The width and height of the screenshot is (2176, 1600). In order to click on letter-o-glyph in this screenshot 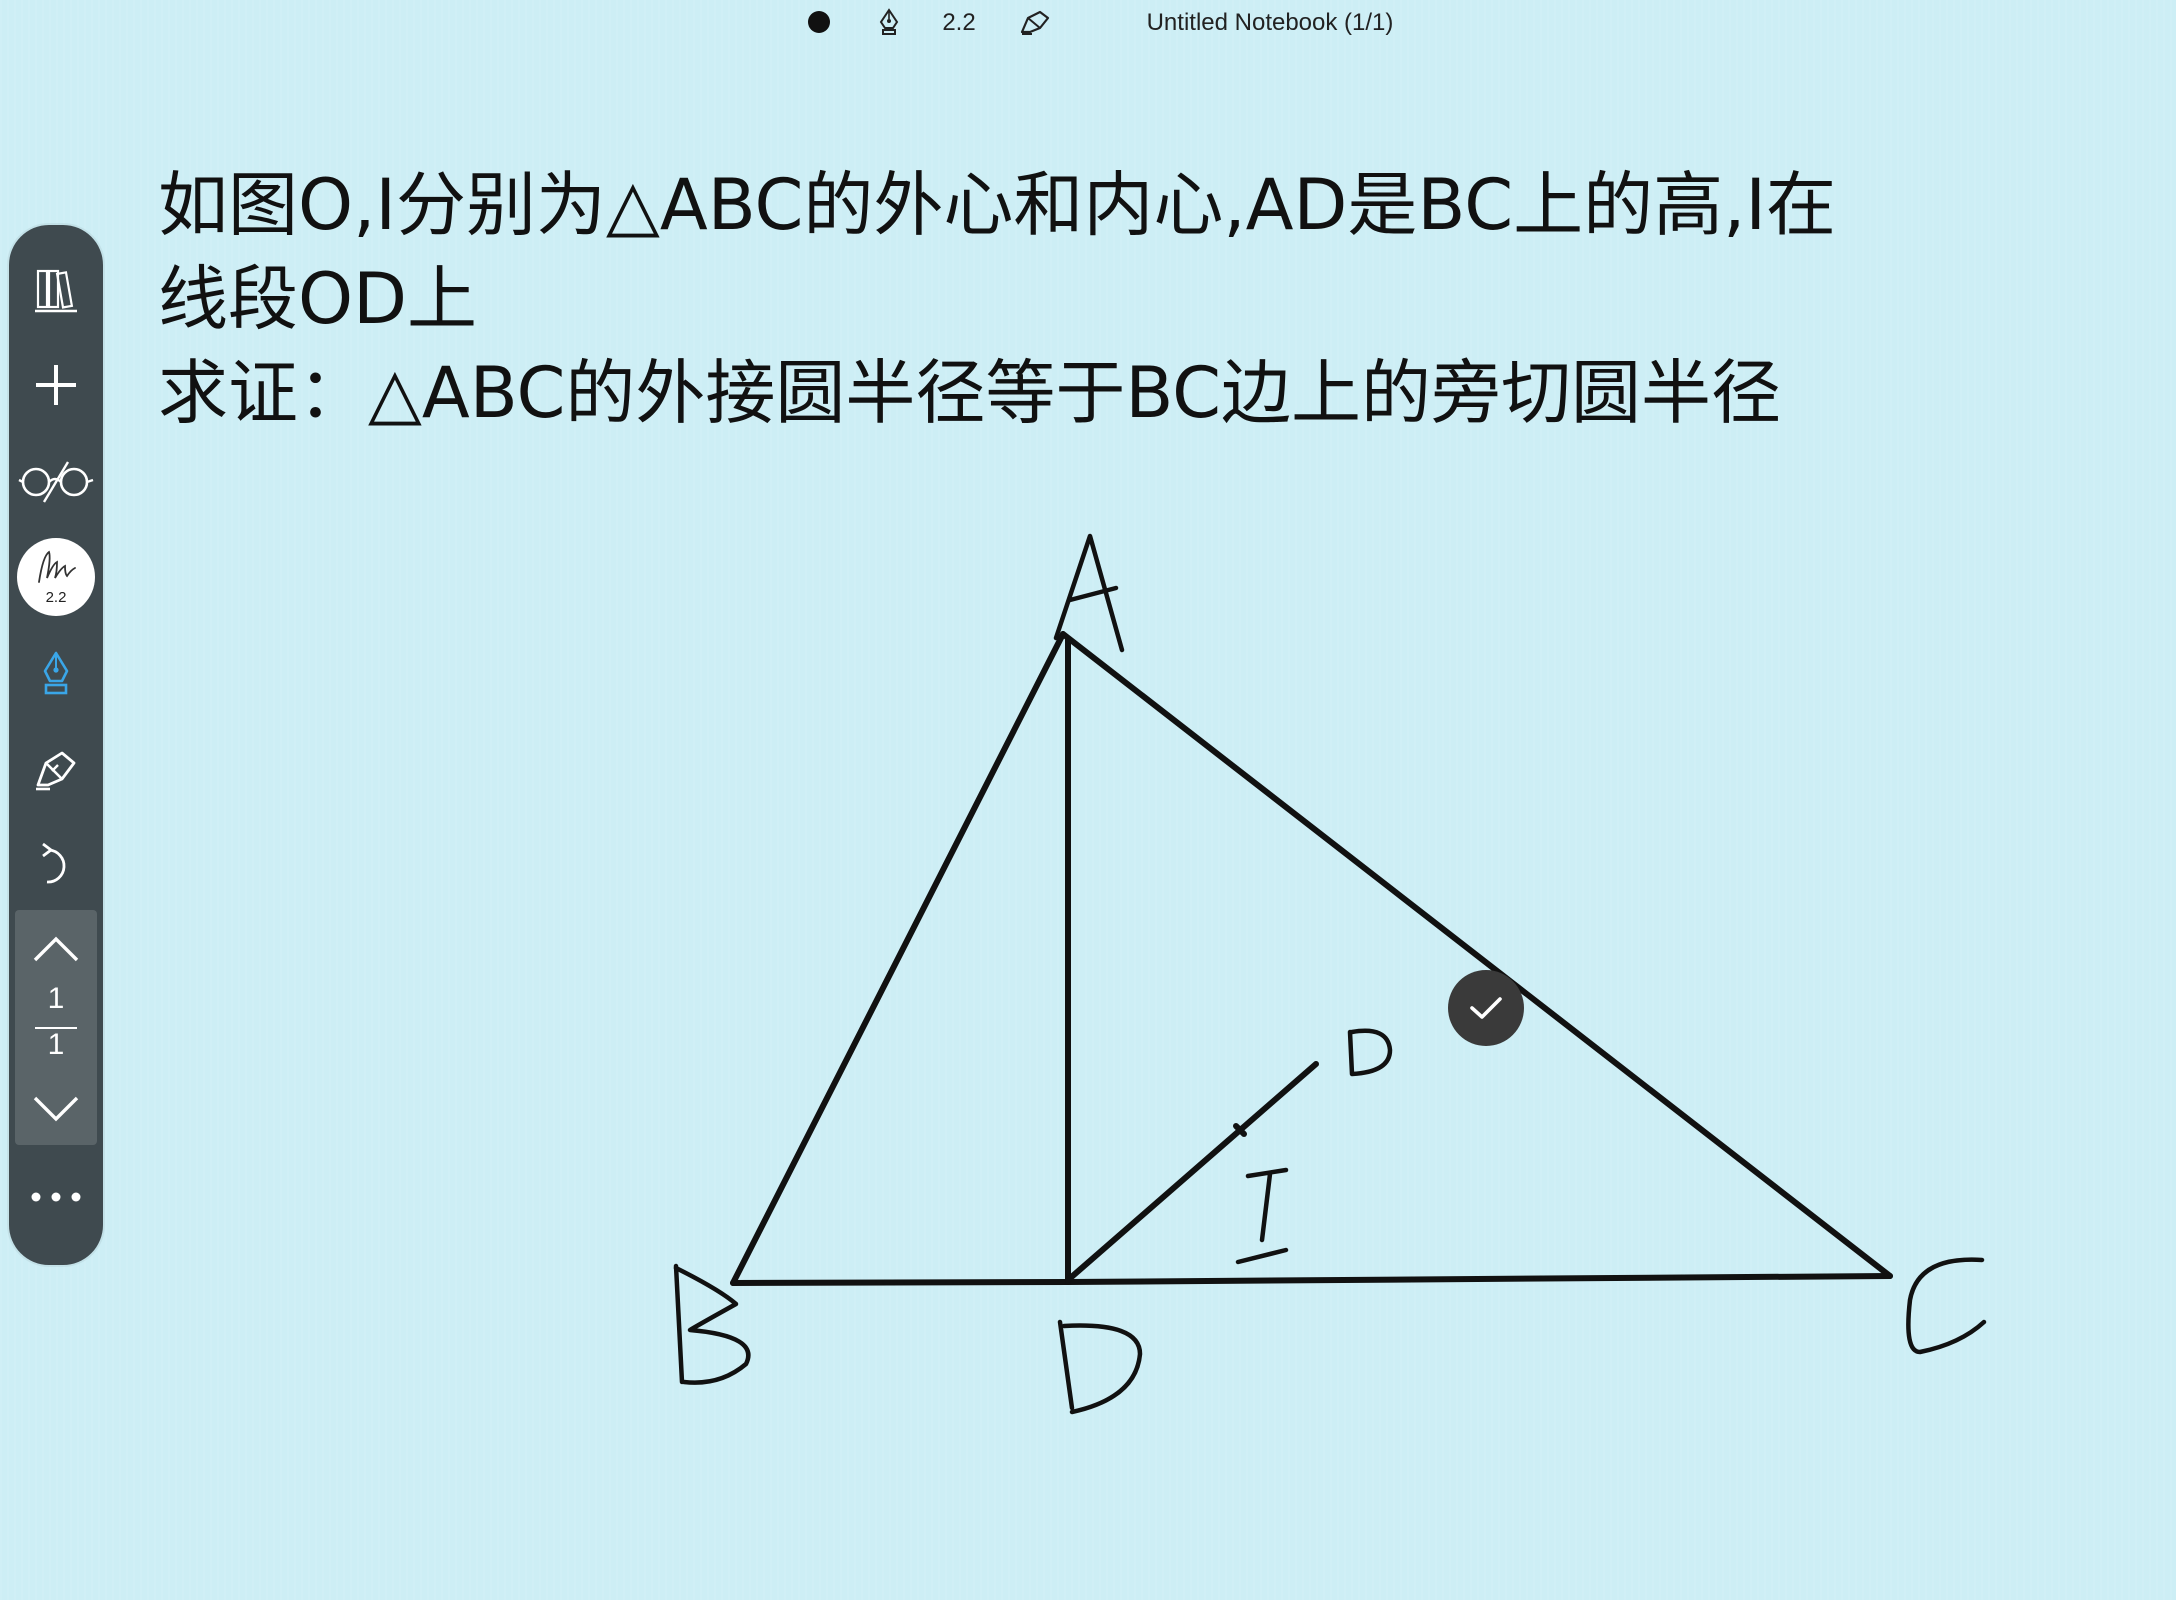, I will do `click(1370, 1052)`.